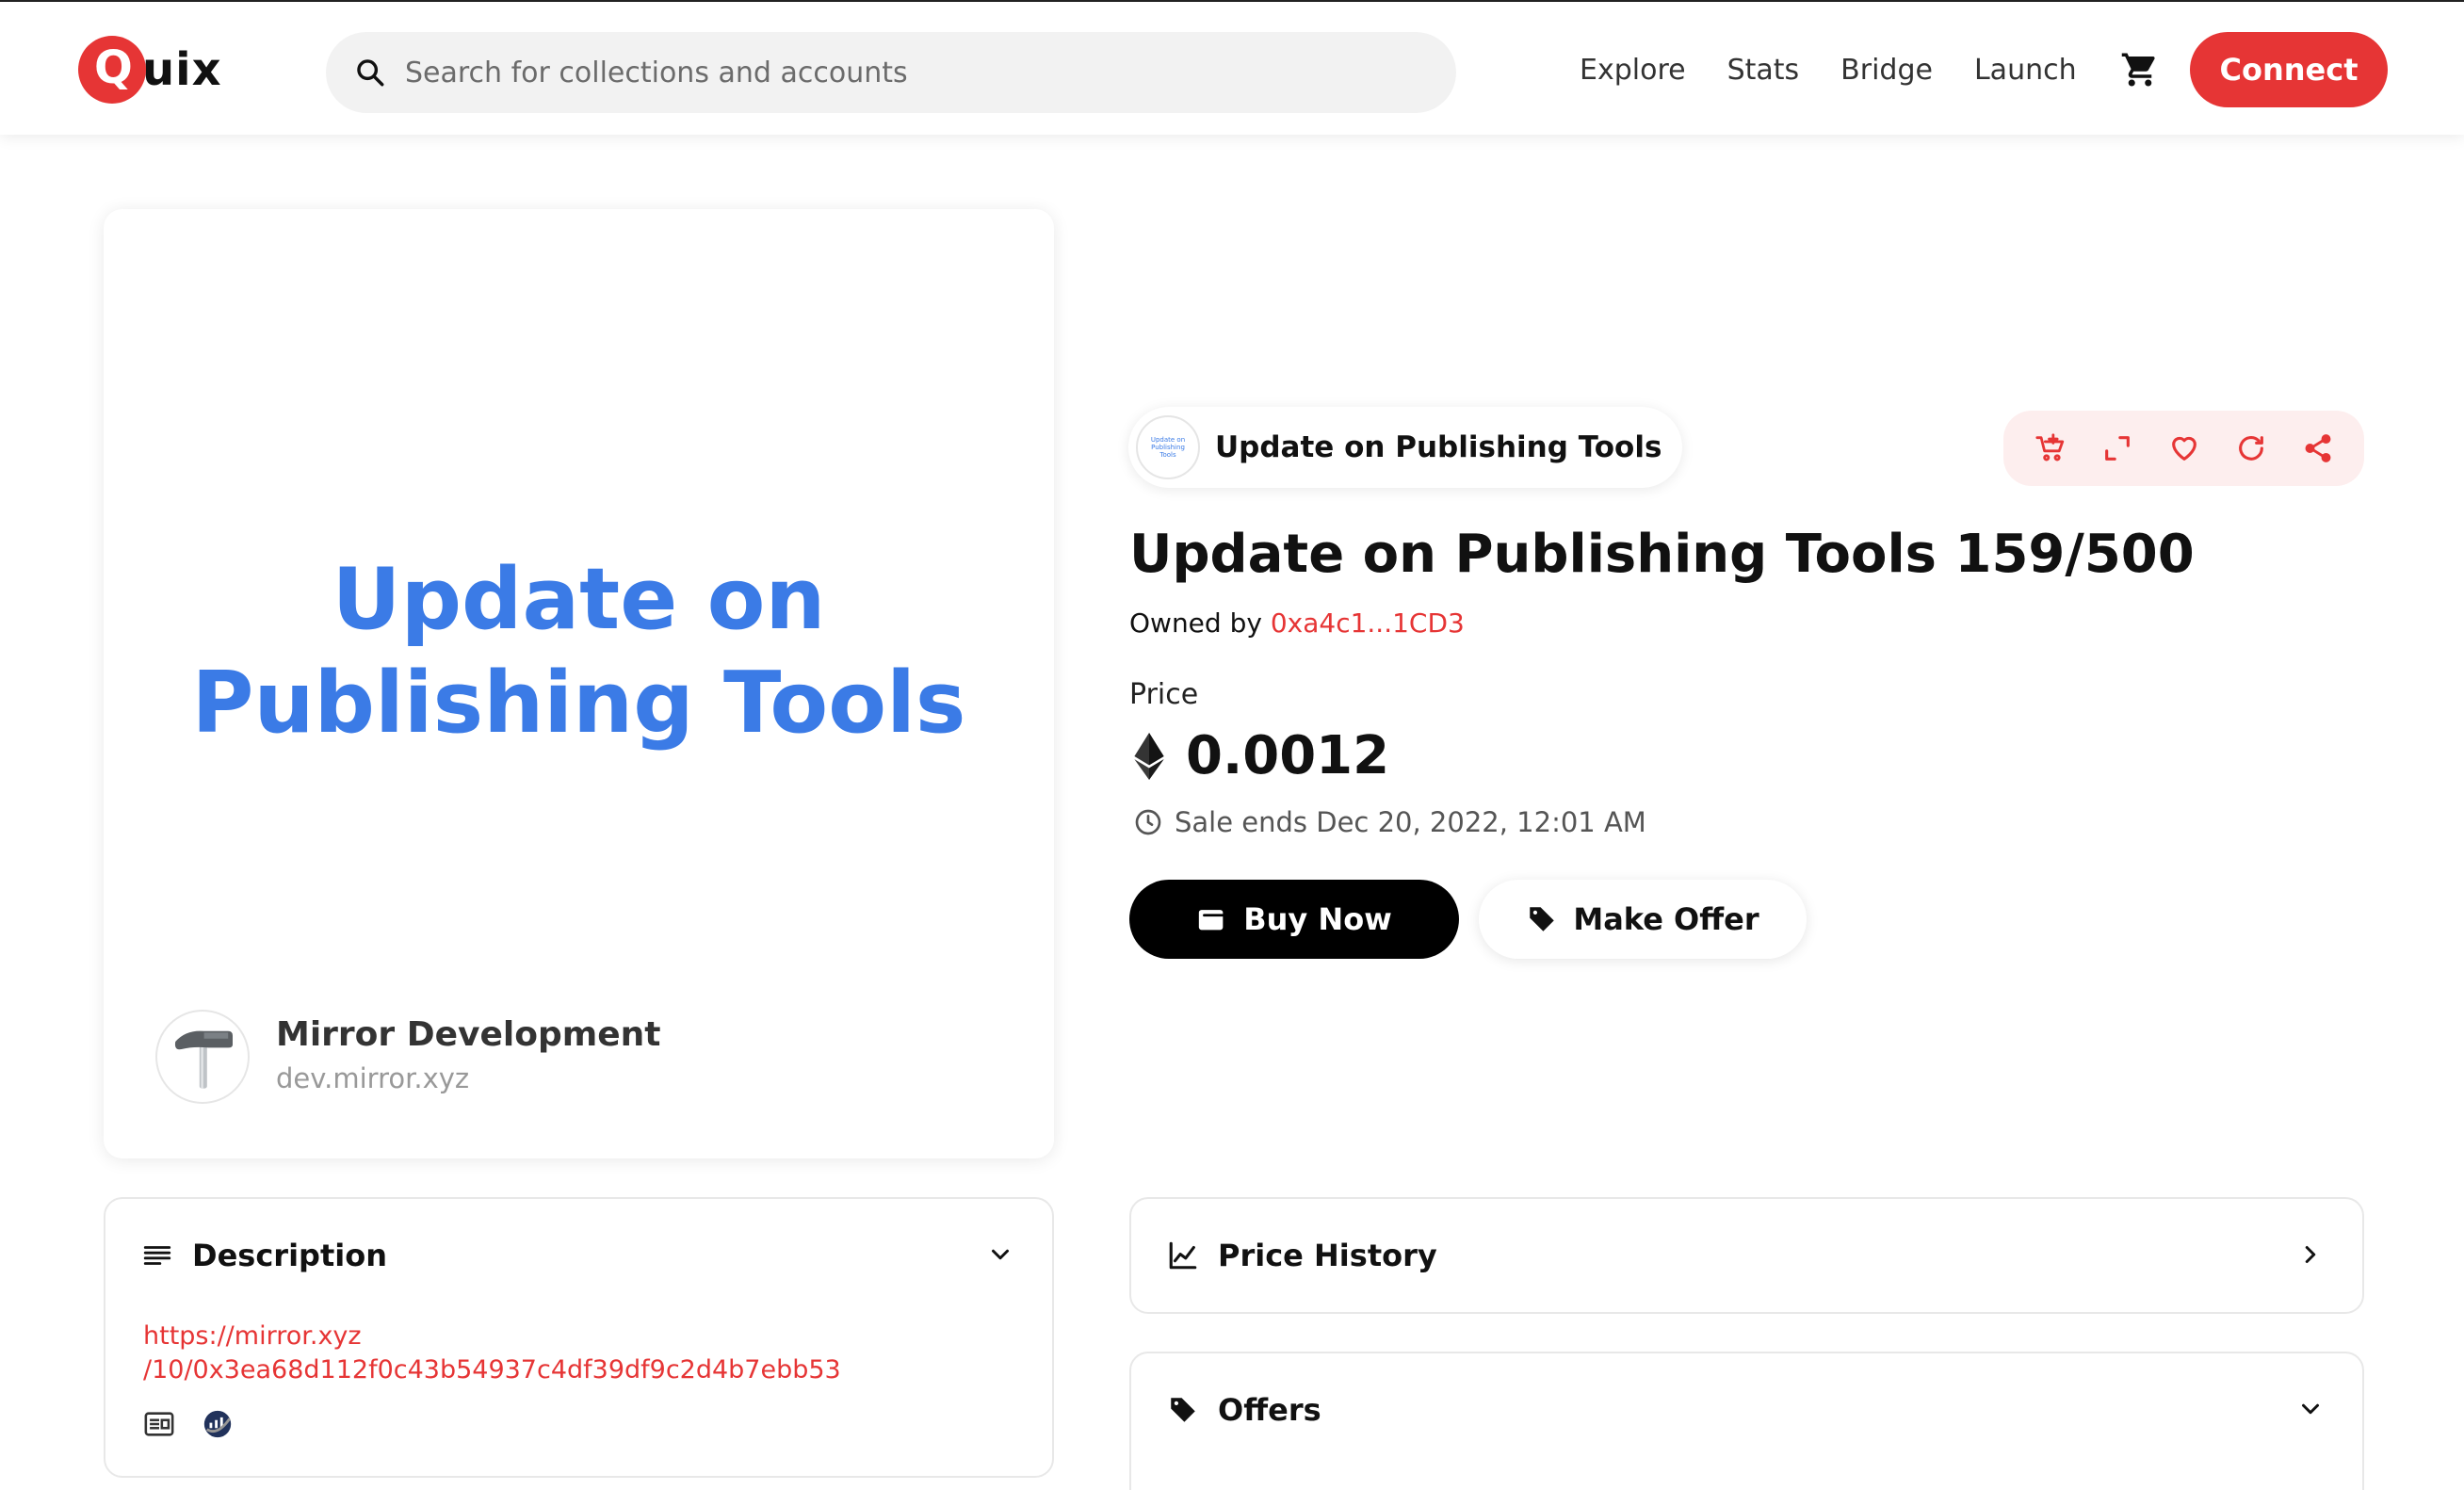  What do you see at coordinates (1149, 756) in the screenshot?
I see `ethereum-icon` at bounding box center [1149, 756].